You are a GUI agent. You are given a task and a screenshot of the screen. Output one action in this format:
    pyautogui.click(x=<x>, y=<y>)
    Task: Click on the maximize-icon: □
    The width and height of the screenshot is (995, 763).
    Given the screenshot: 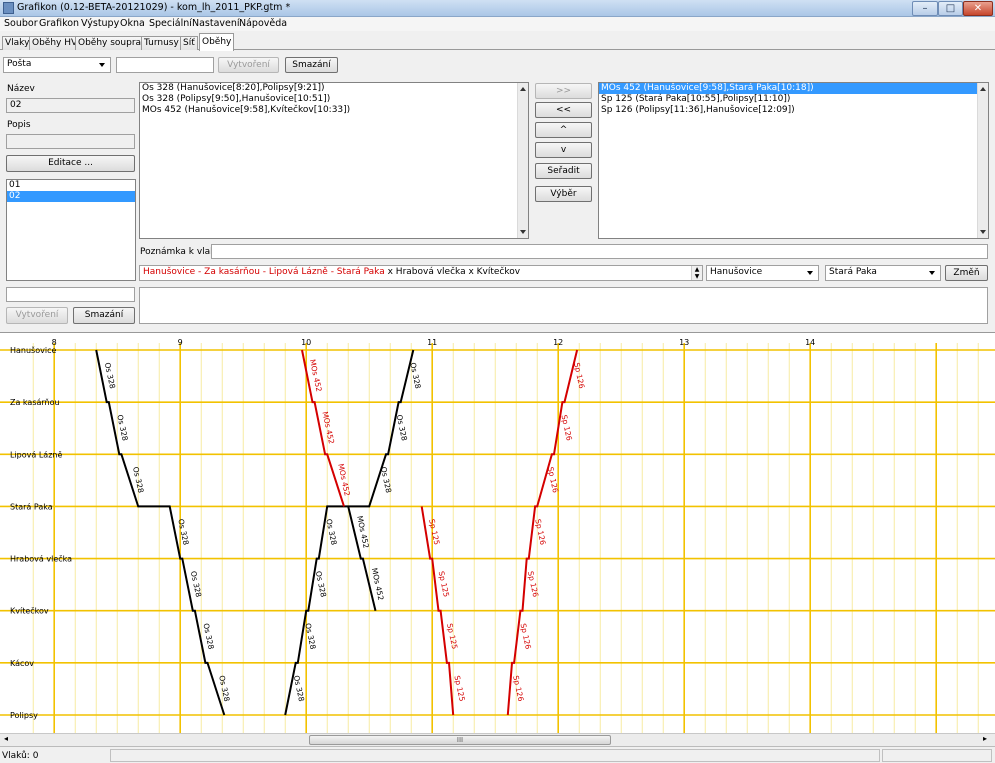 What is the action you would take?
    pyautogui.click(x=950, y=8)
    